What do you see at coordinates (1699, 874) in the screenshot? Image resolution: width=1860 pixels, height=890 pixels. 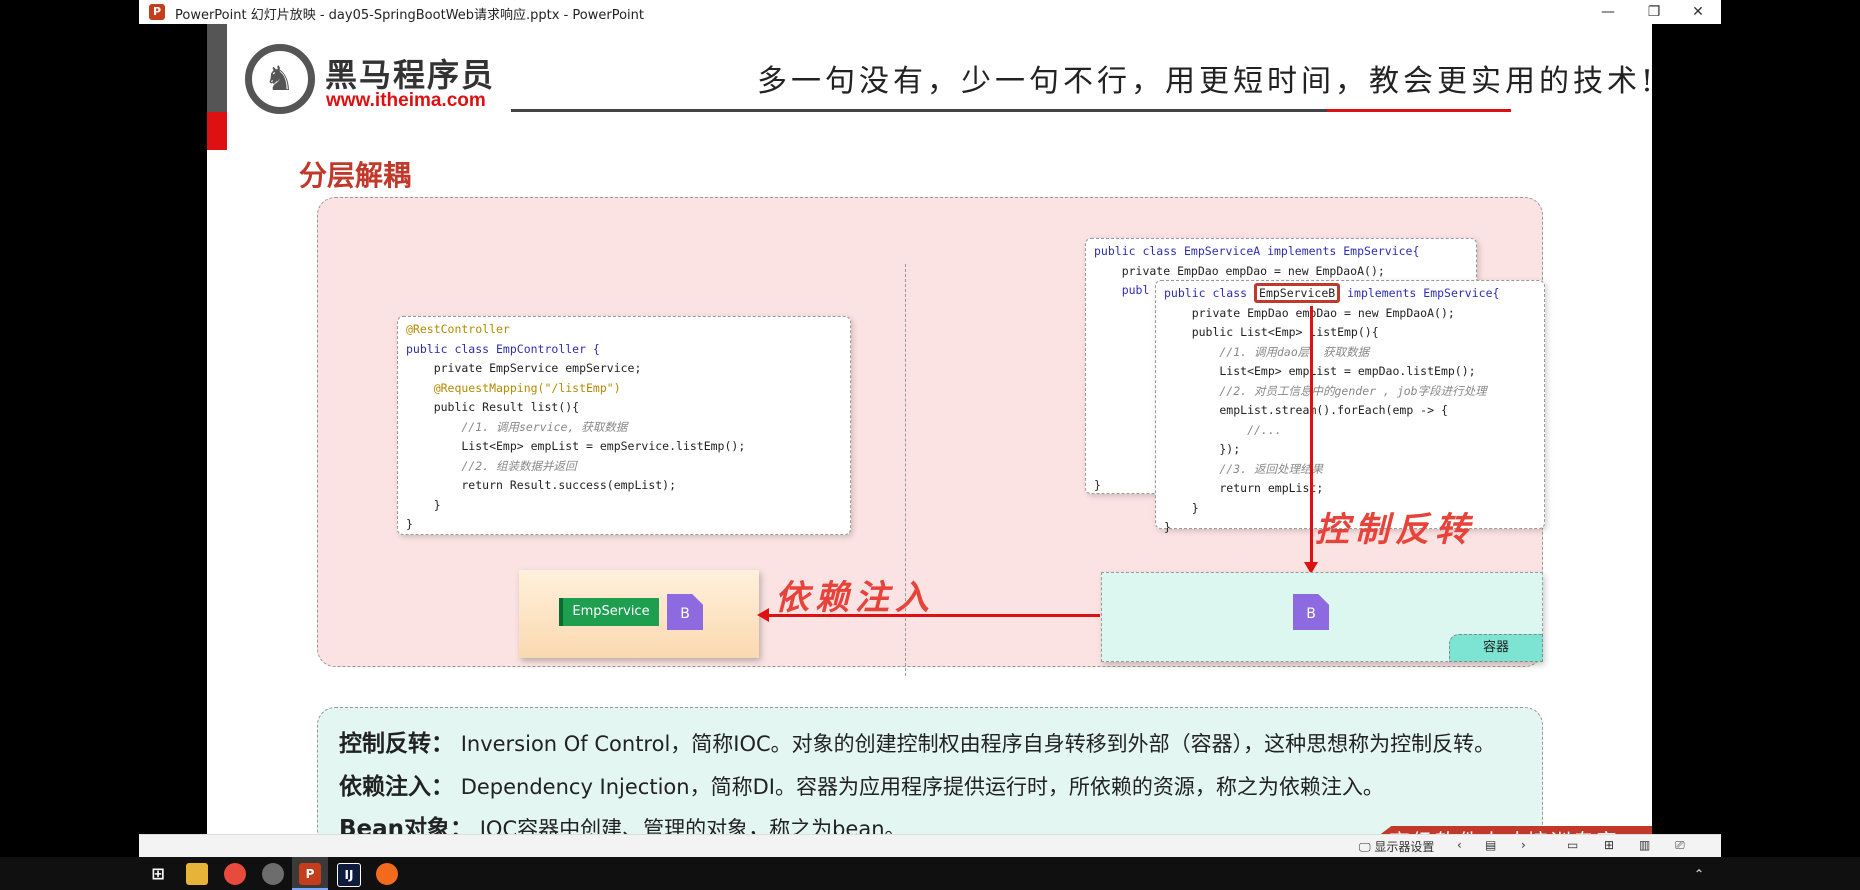 I see `chevron-up-icon: ⌃` at bounding box center [1699, 874].